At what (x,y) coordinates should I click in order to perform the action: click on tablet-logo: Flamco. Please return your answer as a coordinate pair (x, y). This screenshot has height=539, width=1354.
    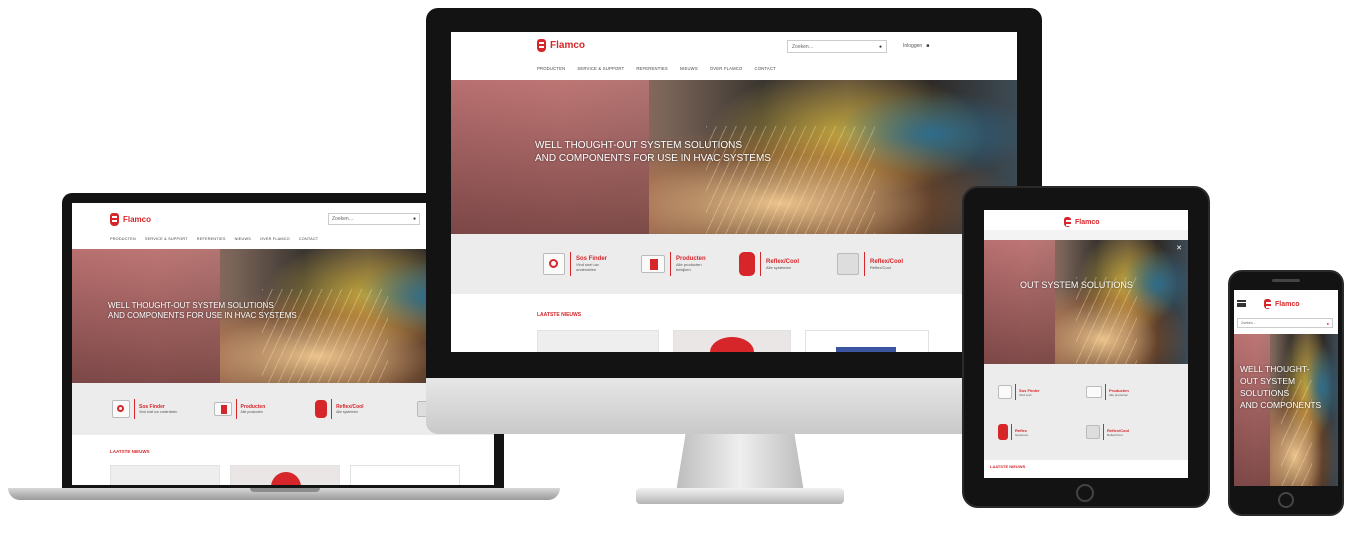
    Looking at the image, I should click on (1082, 222).